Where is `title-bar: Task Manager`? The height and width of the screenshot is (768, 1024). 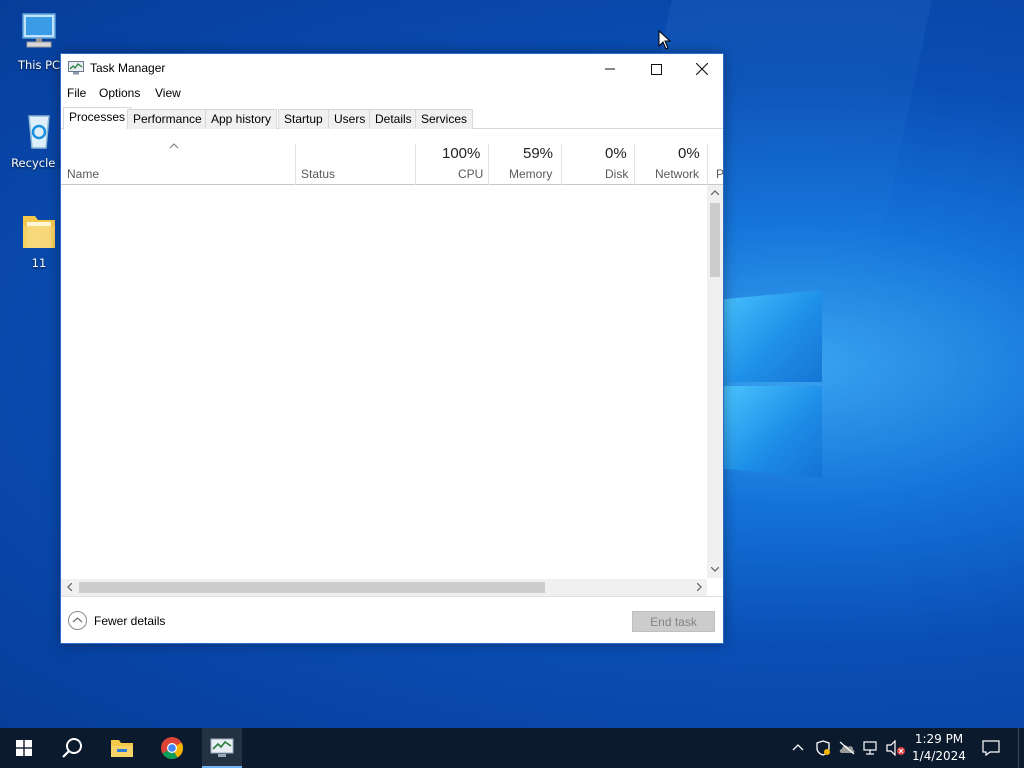 title-bar: Task Manager is located at coordinates (392, 69).